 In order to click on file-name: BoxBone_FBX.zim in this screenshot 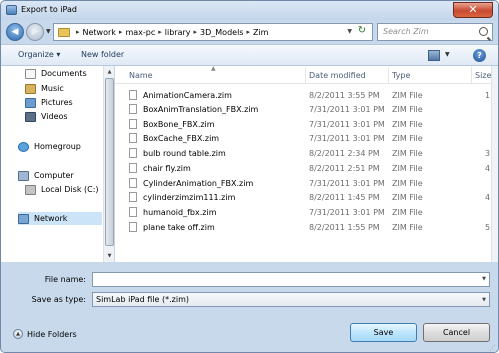, I will do `click(179, 124)`.